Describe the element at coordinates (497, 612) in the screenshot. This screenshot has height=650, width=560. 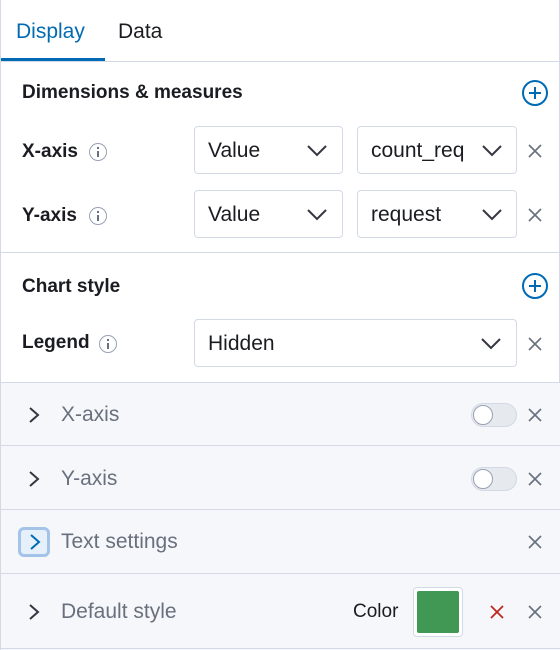
I see `reset-color-close-icon` at that location.